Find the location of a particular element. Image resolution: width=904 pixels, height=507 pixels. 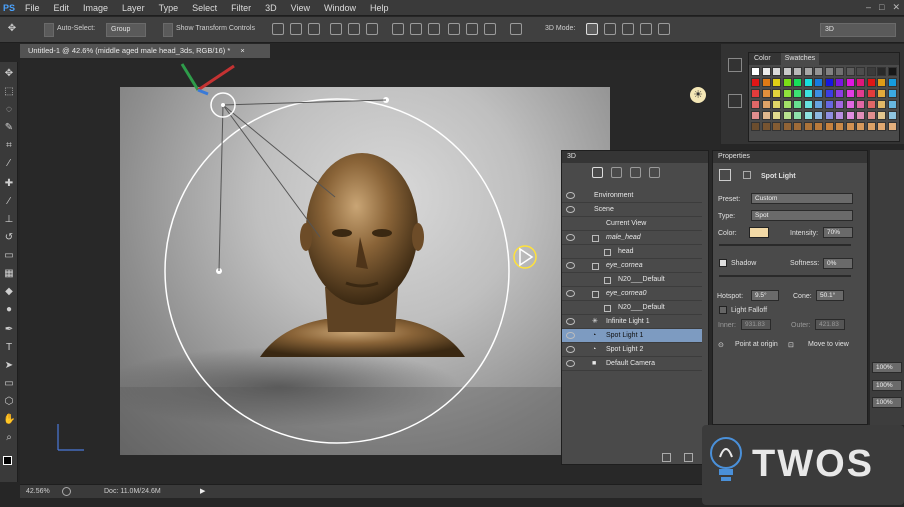

zoom-icon: ⌕ is located at coordinates (9, 438).